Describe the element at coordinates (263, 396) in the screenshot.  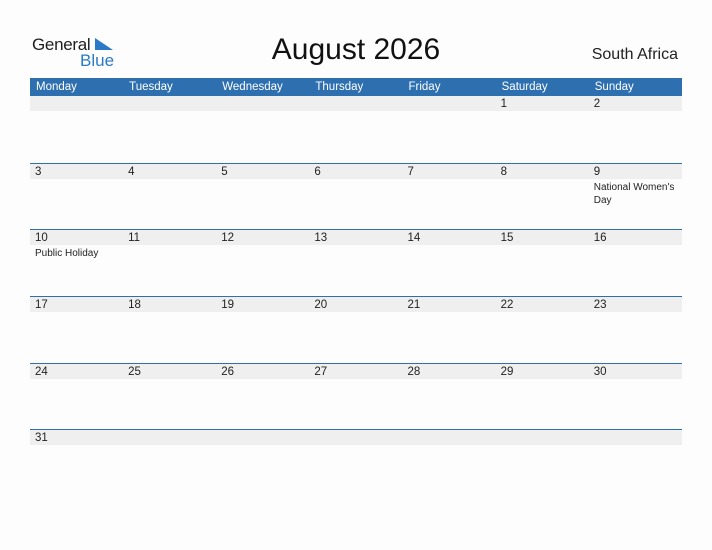
I see `day-cell: 26` at that location.